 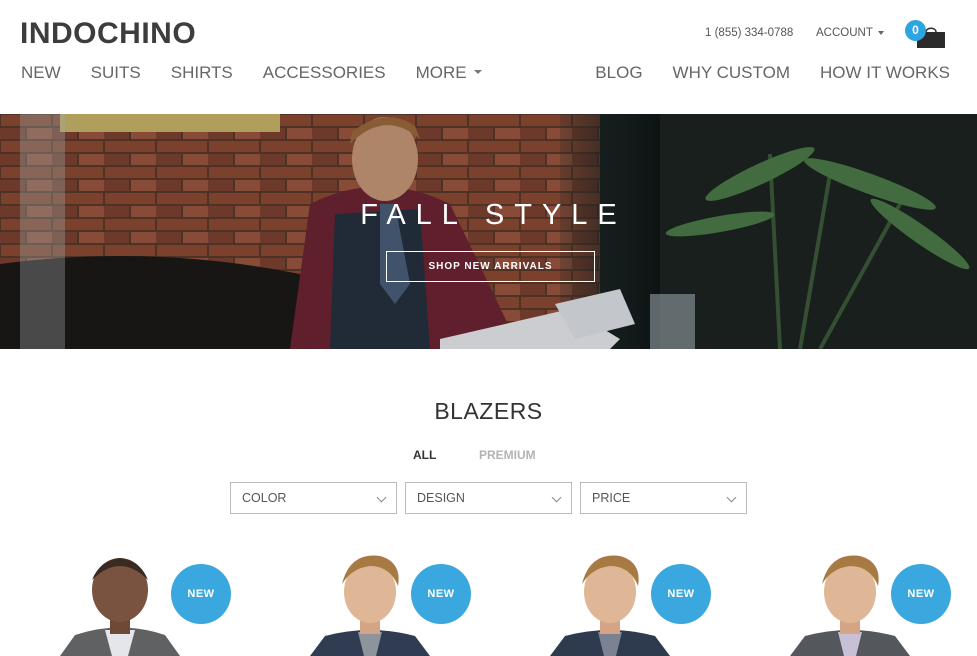 What do you see at coordinates (507, 455) in the screenshot?
I see `tab-premium: PREMIUM` at bounding box center [507, 455].